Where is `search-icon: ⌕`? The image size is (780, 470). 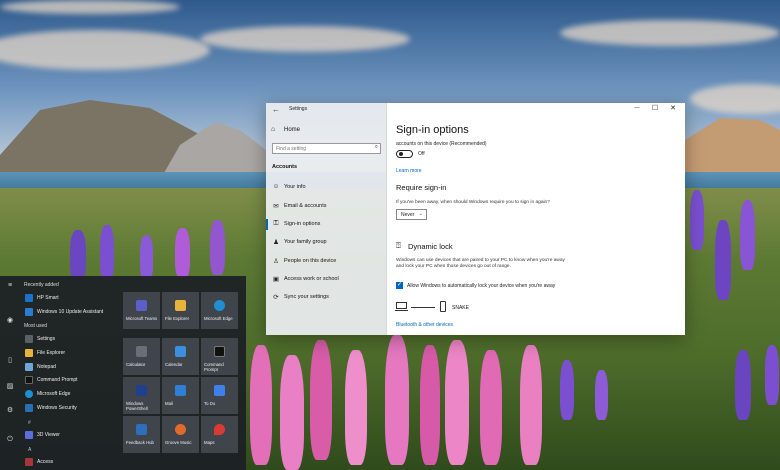 search-icon: ⌕ is located at coordinates (376, 147).